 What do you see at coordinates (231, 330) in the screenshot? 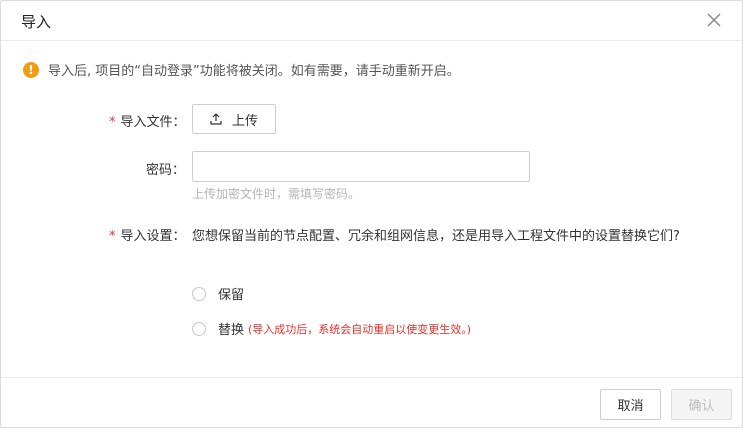
I see `radio-label: 替换` at bounding box center [231, 330].